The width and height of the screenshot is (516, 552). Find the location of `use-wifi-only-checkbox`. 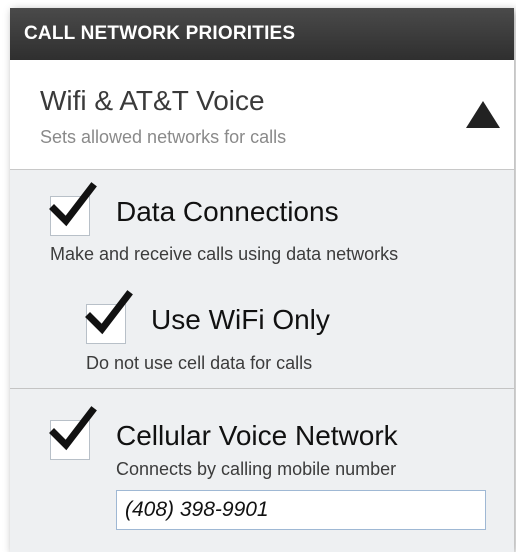

use-wifi-only-checkbox is located at coordinates (109, 317).